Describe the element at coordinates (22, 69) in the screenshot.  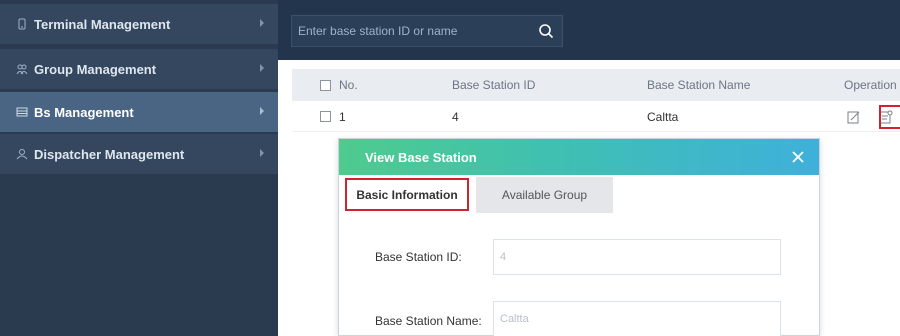
I see `group-icon` at that location.